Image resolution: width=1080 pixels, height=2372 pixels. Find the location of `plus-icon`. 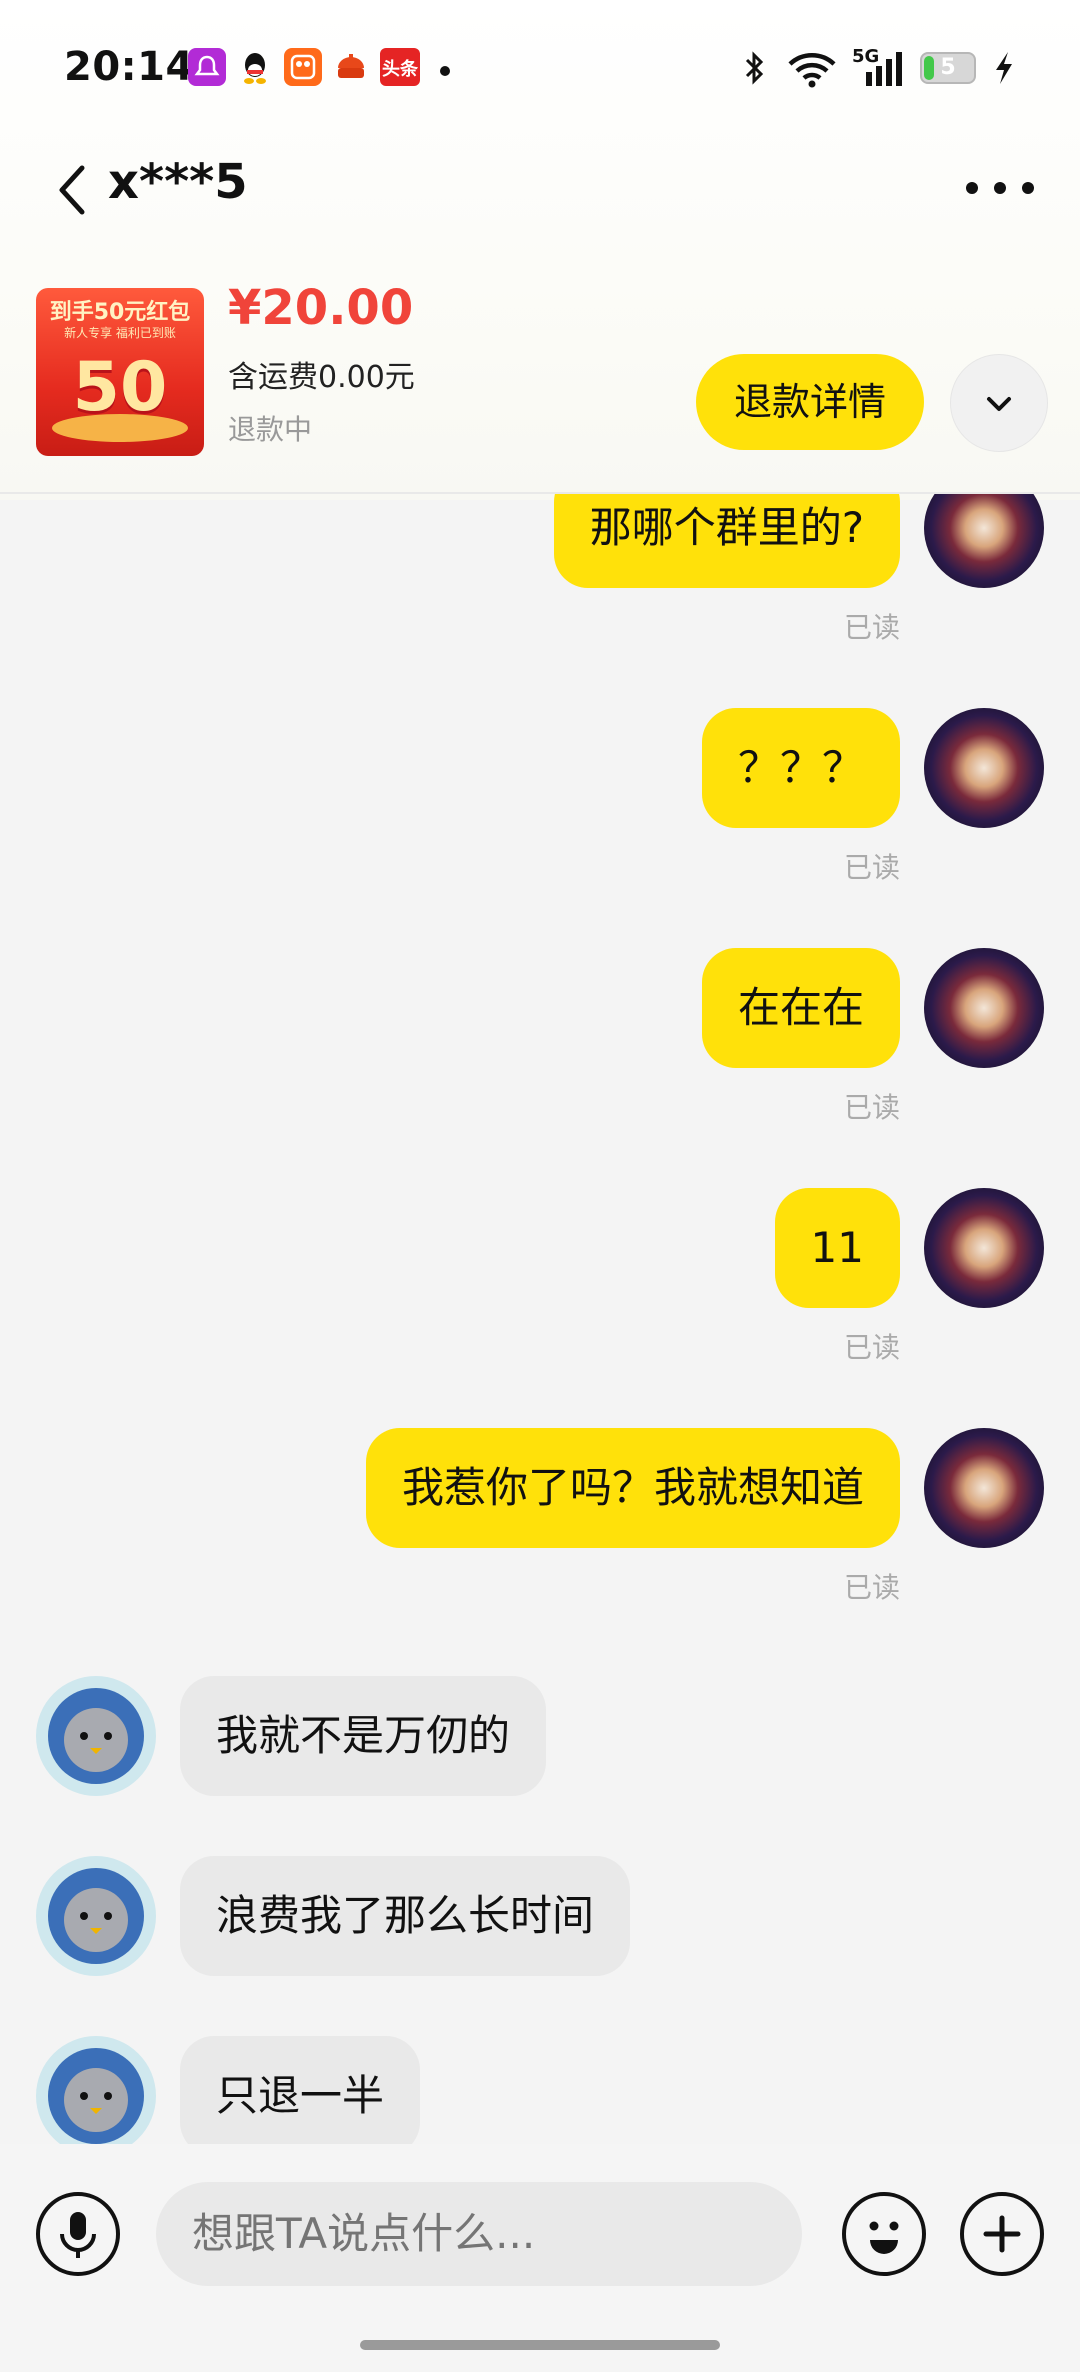

plus-icon is located at coordinates (1002, 2234).